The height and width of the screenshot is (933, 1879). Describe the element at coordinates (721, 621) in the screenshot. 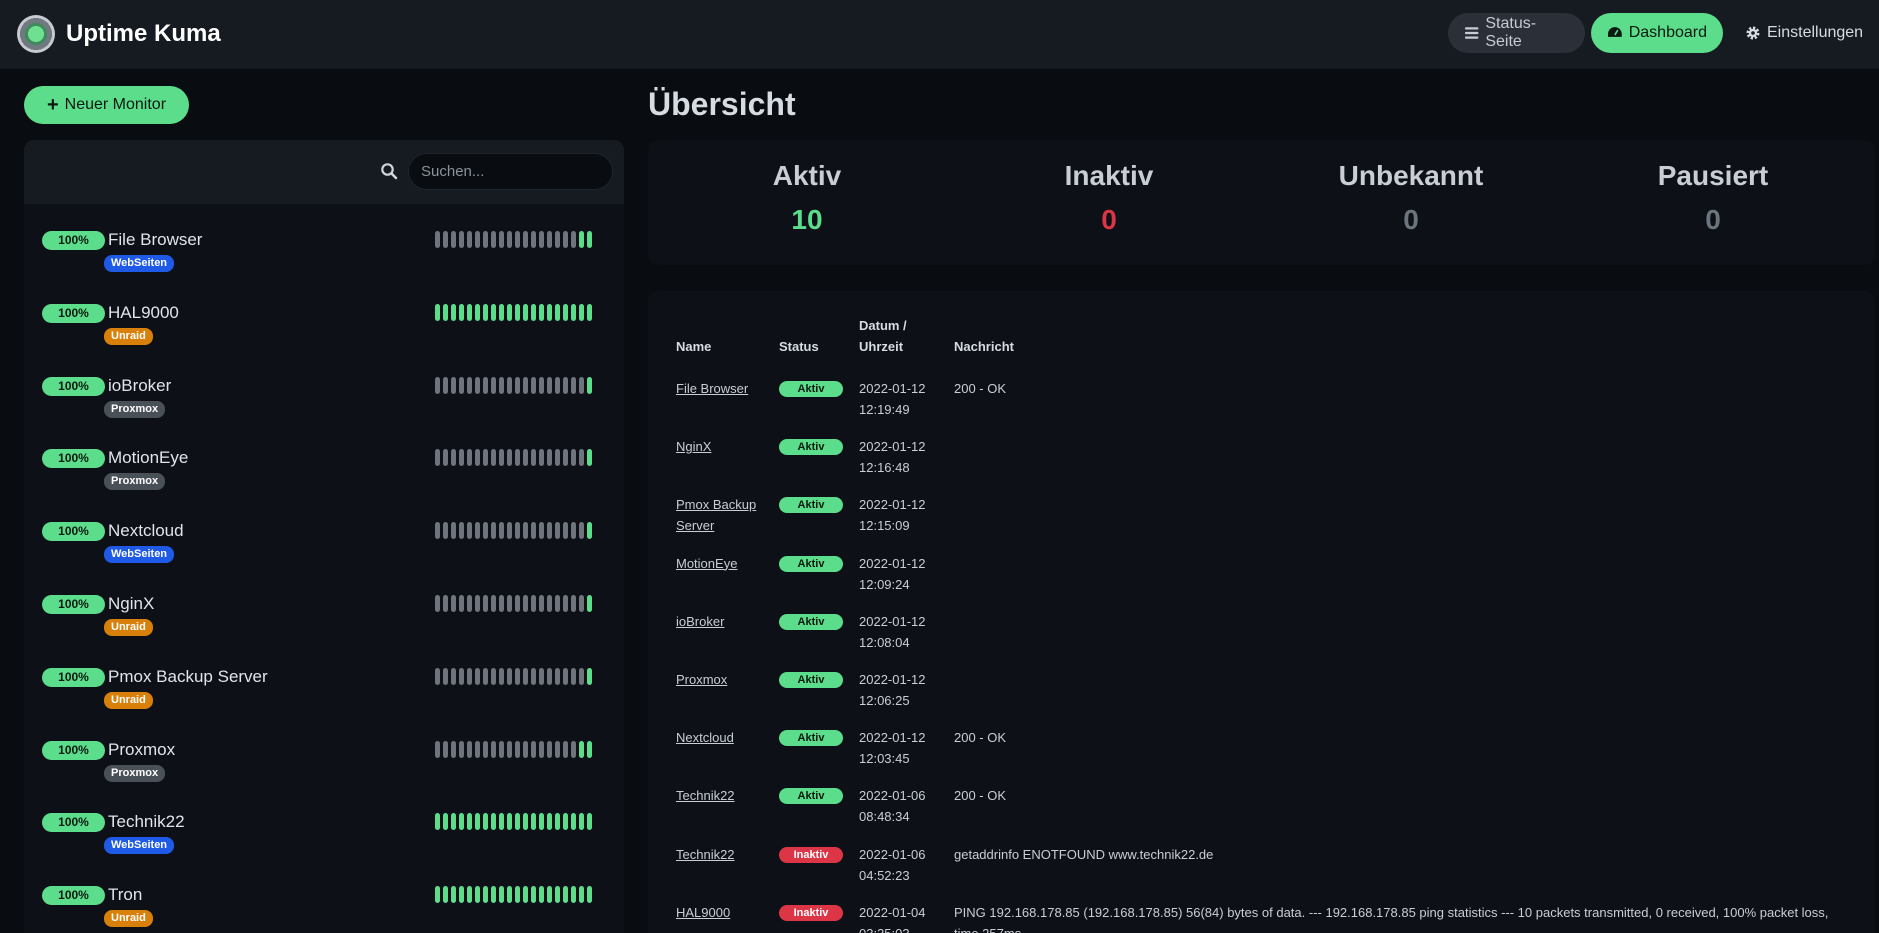

I see `event-monitor-link: ioBroker` at that location.